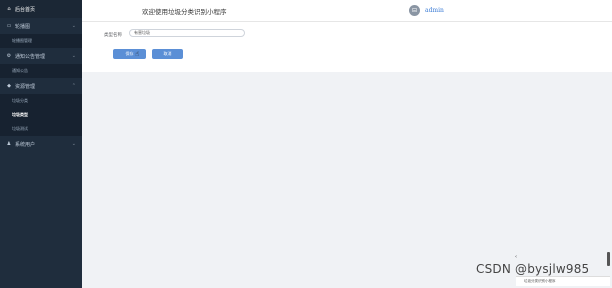 This screenshot has width=612, height=288. Describe the element at coordinates (25, 144) in the screenshot. I see `sidebar-item-label: 系统用户` at that location.